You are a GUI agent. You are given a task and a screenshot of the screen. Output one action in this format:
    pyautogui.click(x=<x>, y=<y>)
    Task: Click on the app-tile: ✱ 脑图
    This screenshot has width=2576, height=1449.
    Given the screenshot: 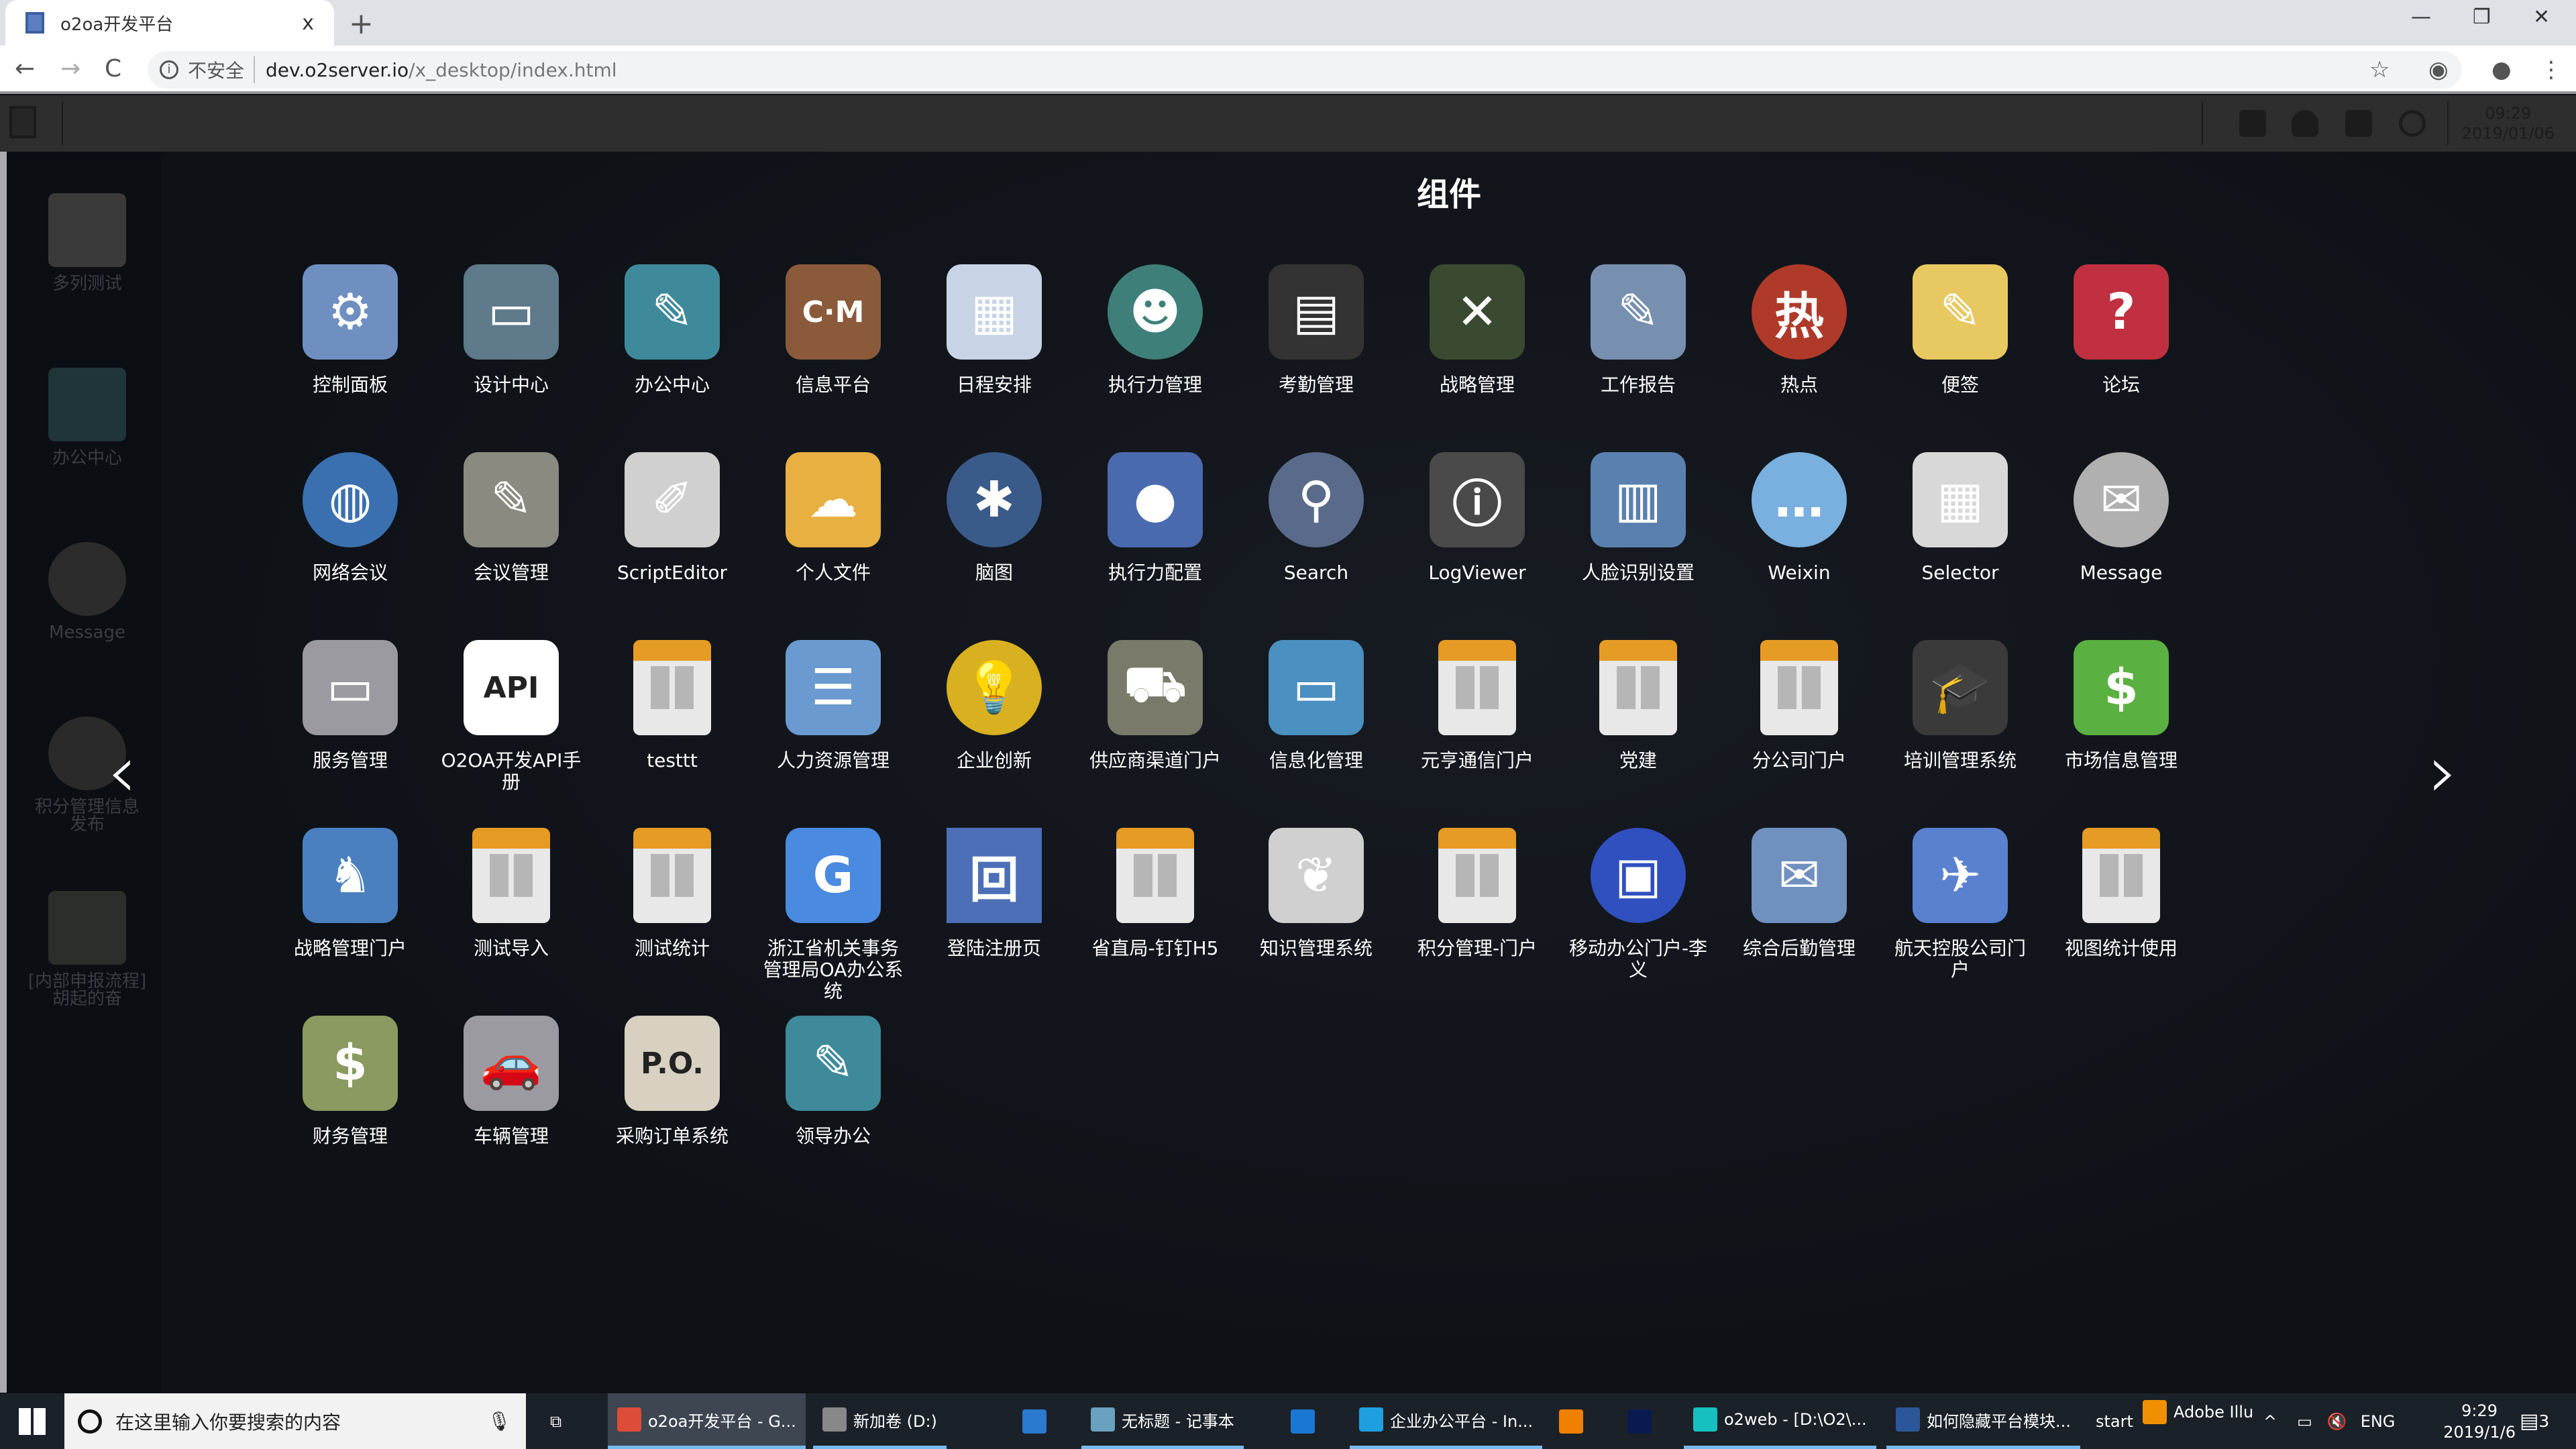 What is the action you would take?
    pyautogui.click(x=994, y=518)
    